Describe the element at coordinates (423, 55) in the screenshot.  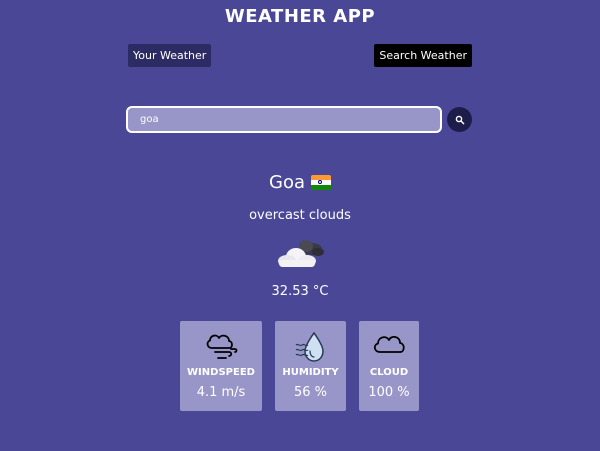
I see `tab-search-weather: Search Weather` at that location.